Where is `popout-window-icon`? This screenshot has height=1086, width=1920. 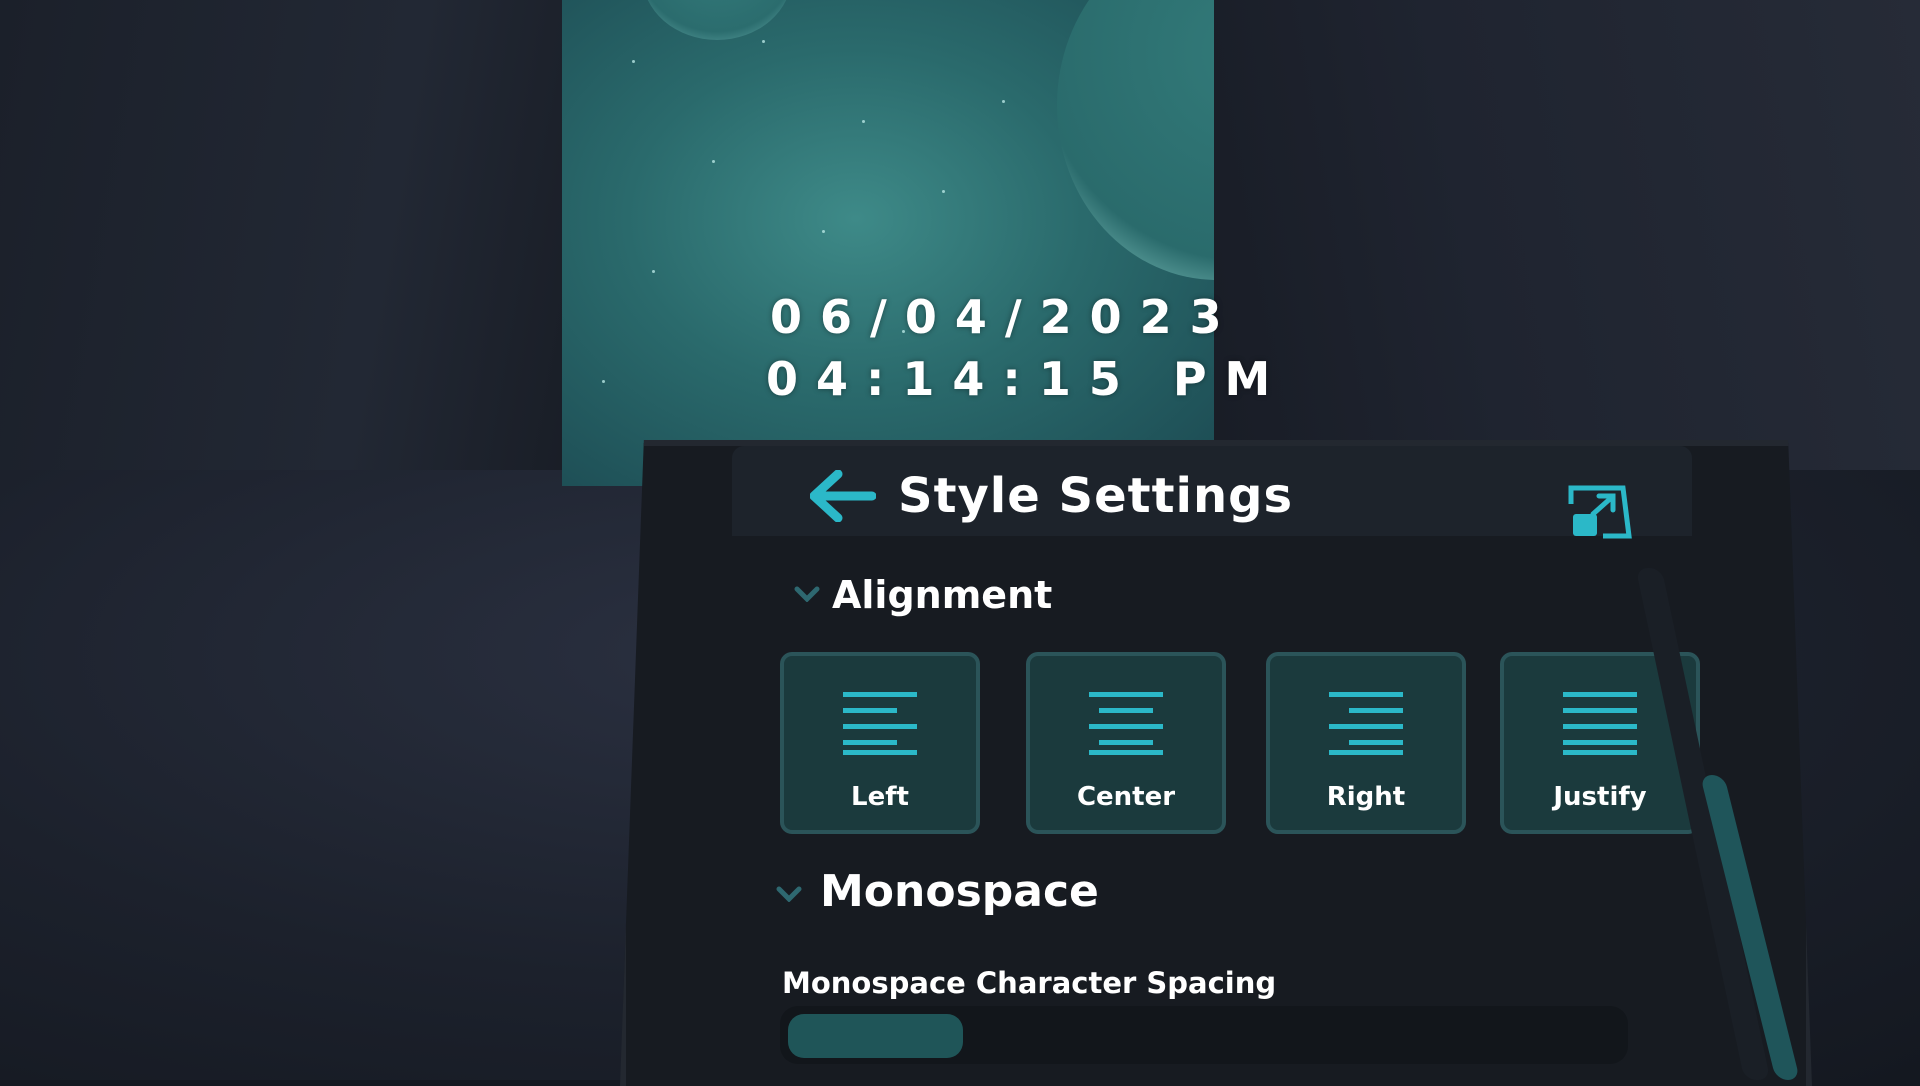 popout-window-icon is located at coordinates (1599, 511).